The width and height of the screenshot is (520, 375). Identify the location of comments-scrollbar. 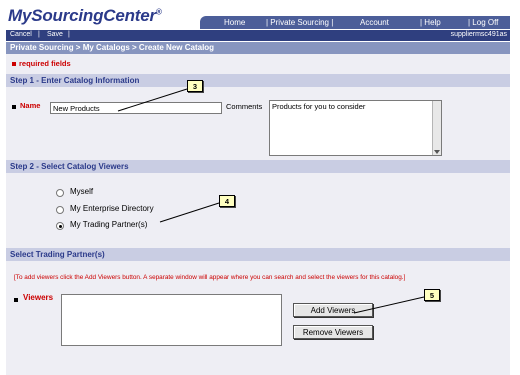
(436, 128).